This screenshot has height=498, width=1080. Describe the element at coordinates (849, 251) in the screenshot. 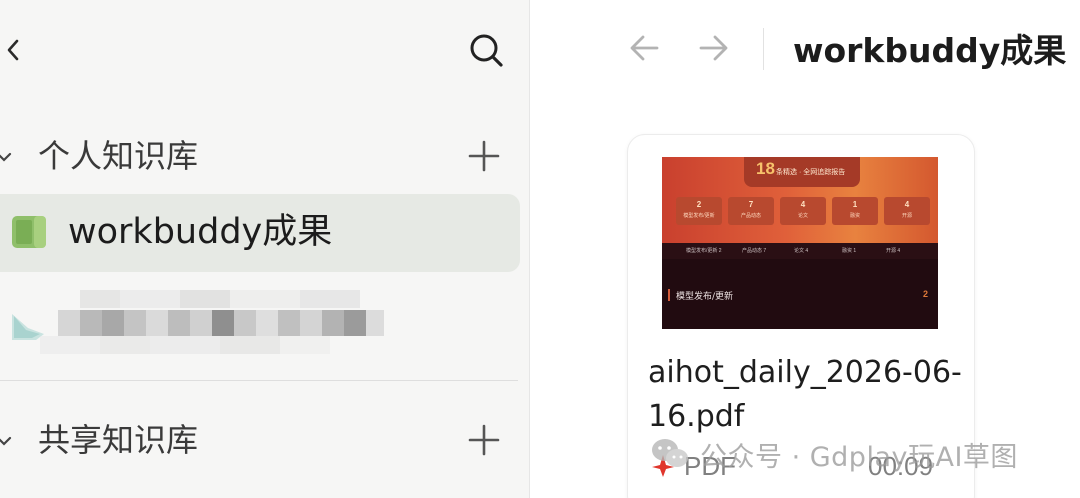

I see `thumb-bar-item: 融资 1` at that location.